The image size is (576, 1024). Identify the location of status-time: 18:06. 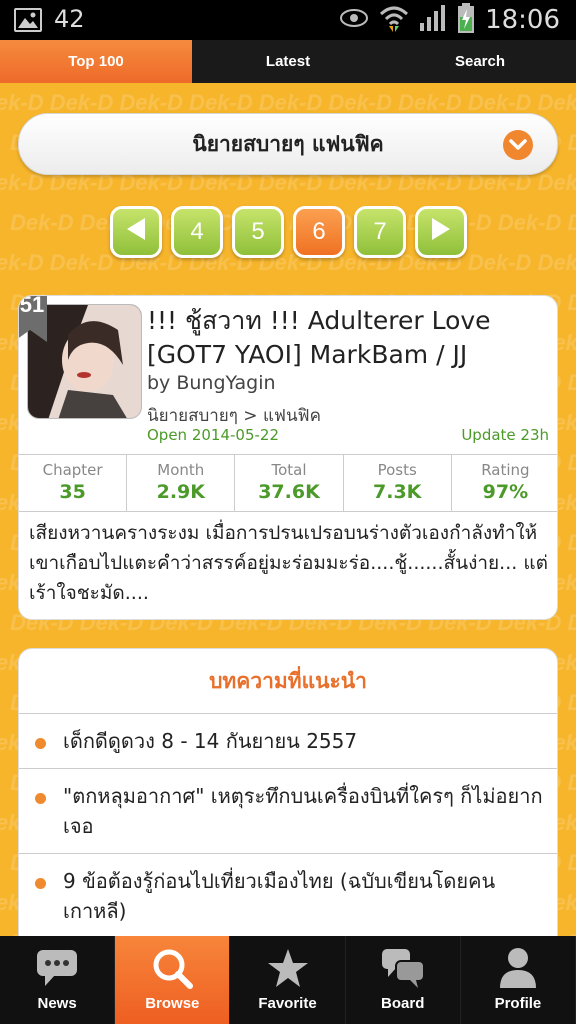
(522, 20).